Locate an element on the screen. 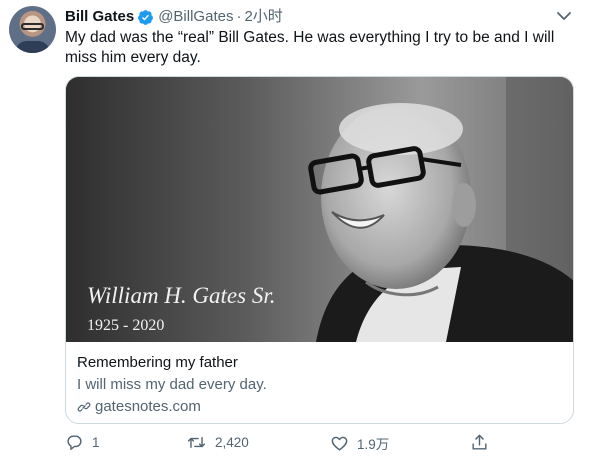 This screenshot has height=459, width=592. retweet-icon is located at coordinates (196, 442).